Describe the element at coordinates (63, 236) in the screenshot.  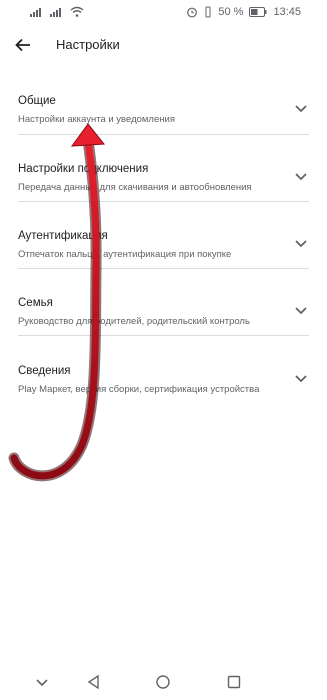
I see `settings-item-title: Аутентификация` at that location.